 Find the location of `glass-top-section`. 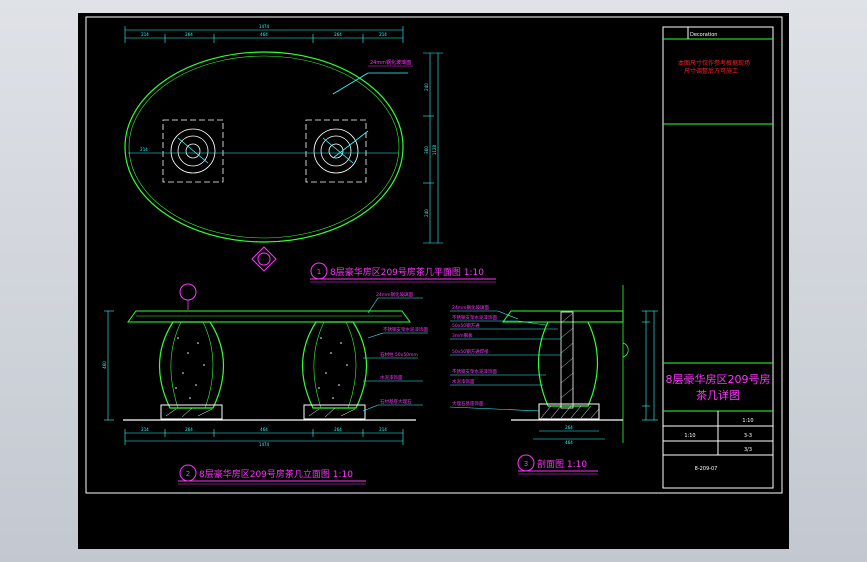

glass-top-section is located at coordinates (563, 316).